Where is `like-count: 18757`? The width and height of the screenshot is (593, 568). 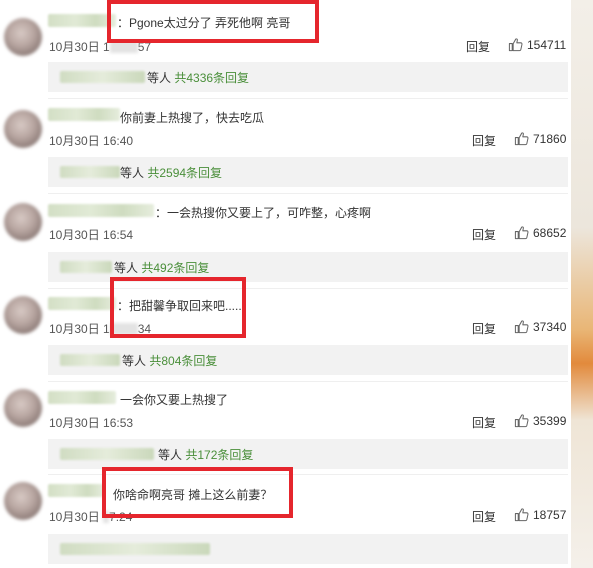
like-count: 18757 is located at coordinates (550, 514).